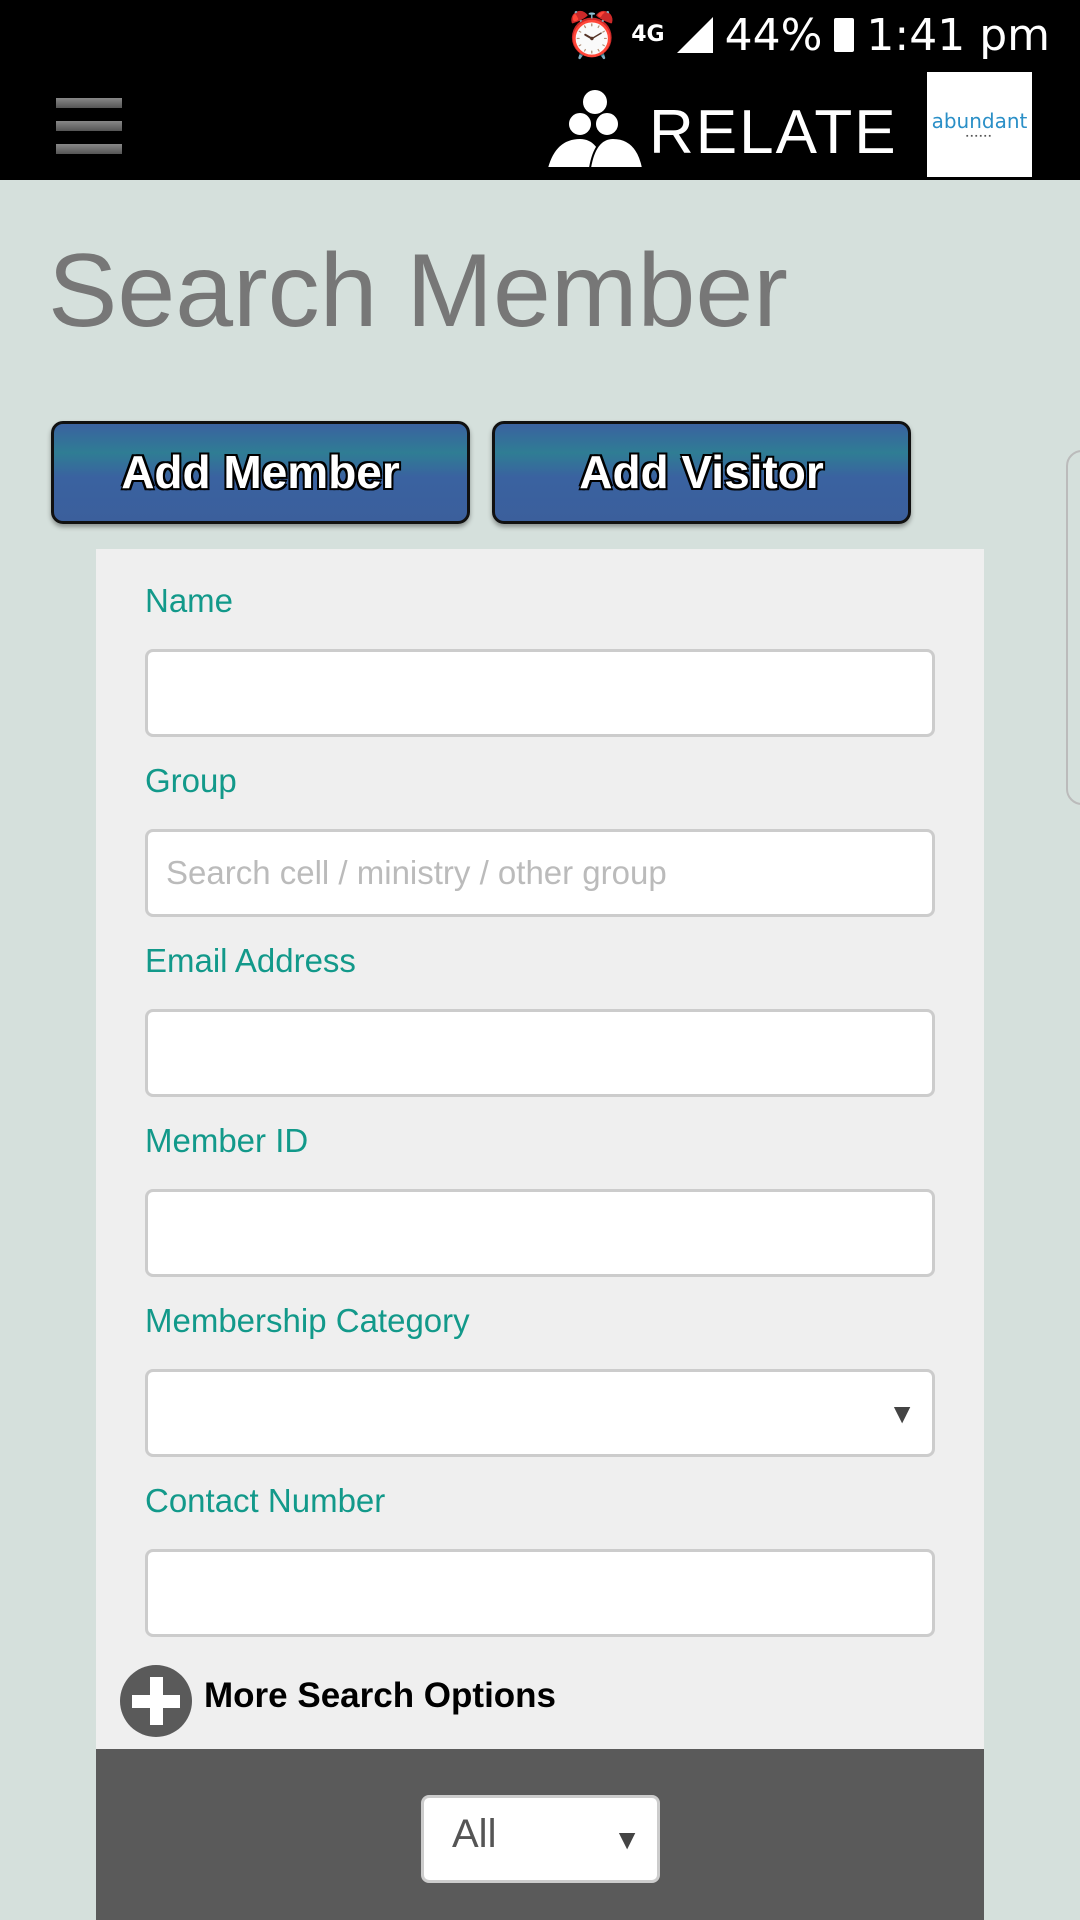 Image resolution: width=1080 pixels, height=1920 pixels. I want to click on filter-select: All ▼, so click(540, 1839).